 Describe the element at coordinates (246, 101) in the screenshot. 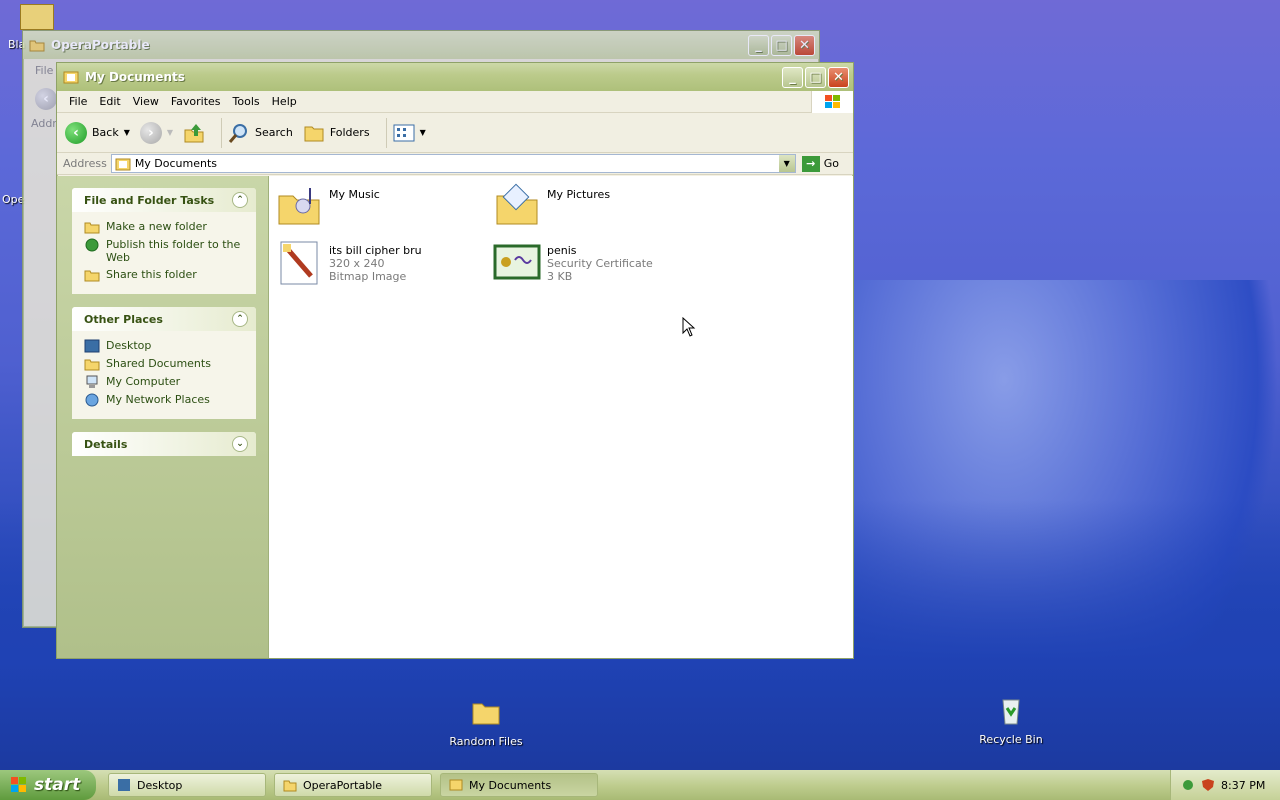

I see `menu-tools: Tools` at that location.